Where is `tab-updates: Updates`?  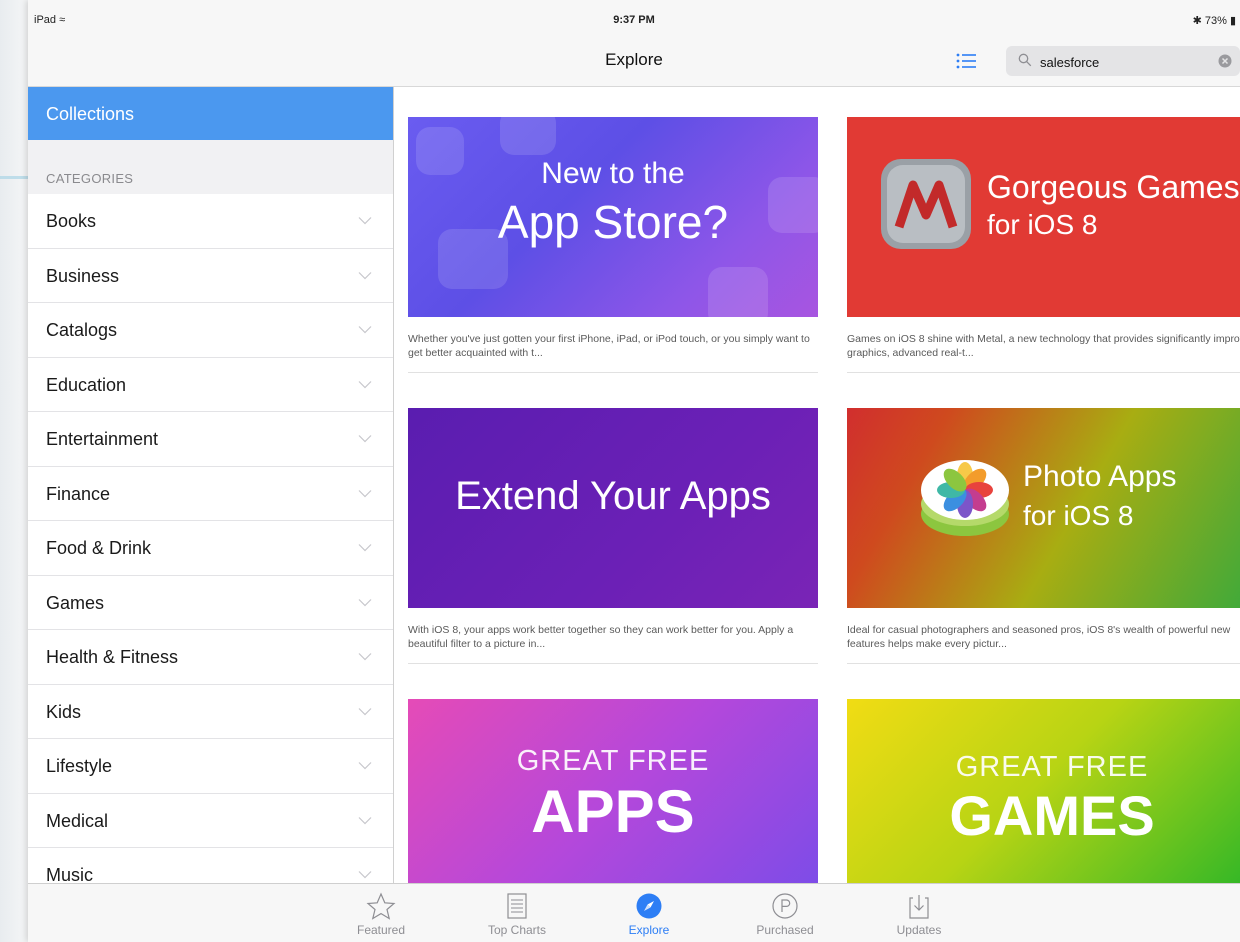
tab-updates: Updates is located at coordinates (919, 914).